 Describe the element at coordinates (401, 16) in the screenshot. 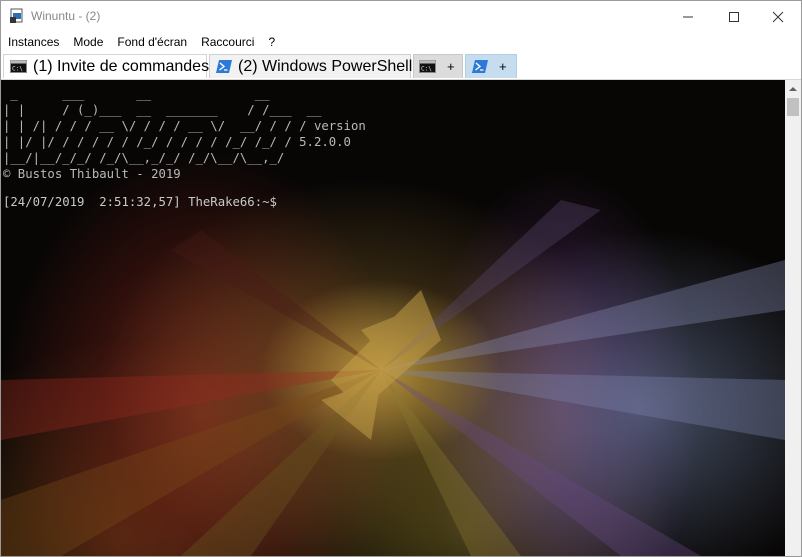

I see `title-bar: Winuntu - (2)` at that location.